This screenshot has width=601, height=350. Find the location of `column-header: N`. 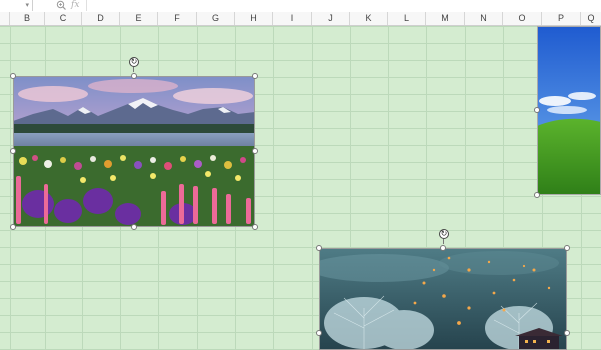

column-header: N is located at coordinates (484, 18).